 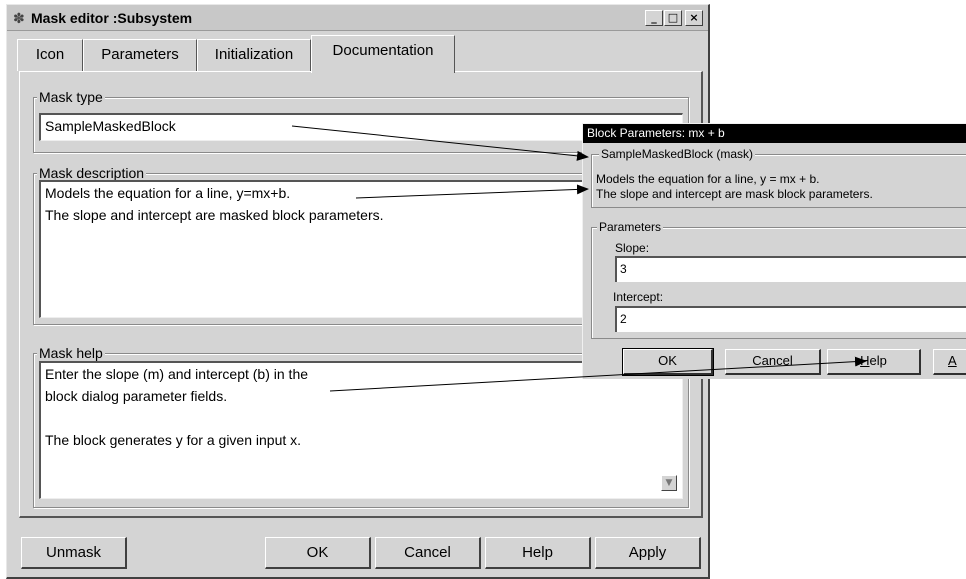 I want to click on window-title: Mask editor :Subsystem, so click(x=112, y=18).